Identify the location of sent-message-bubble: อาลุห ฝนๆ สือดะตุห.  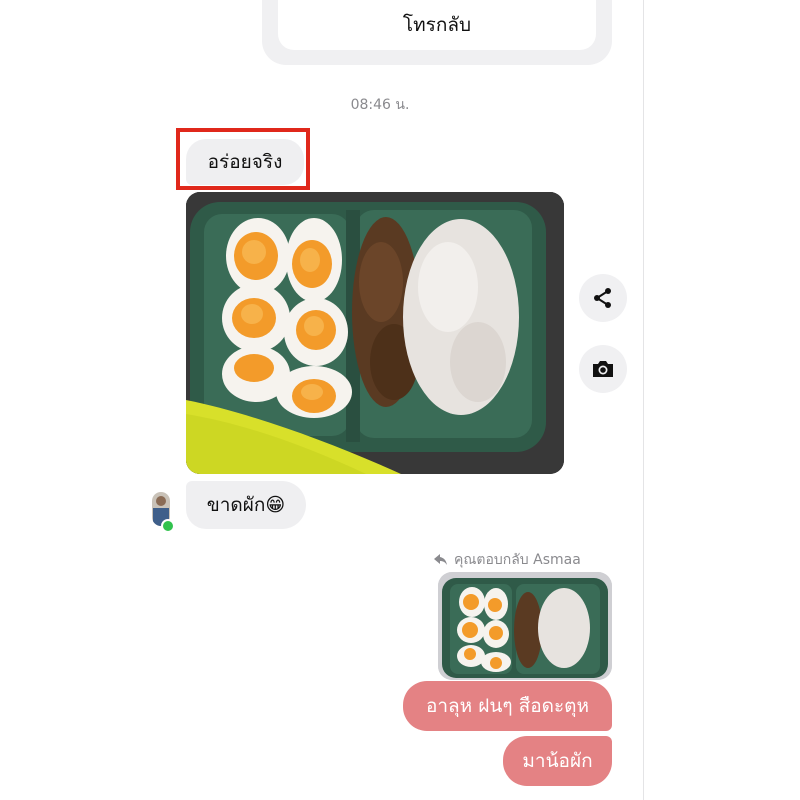
(507, 706).